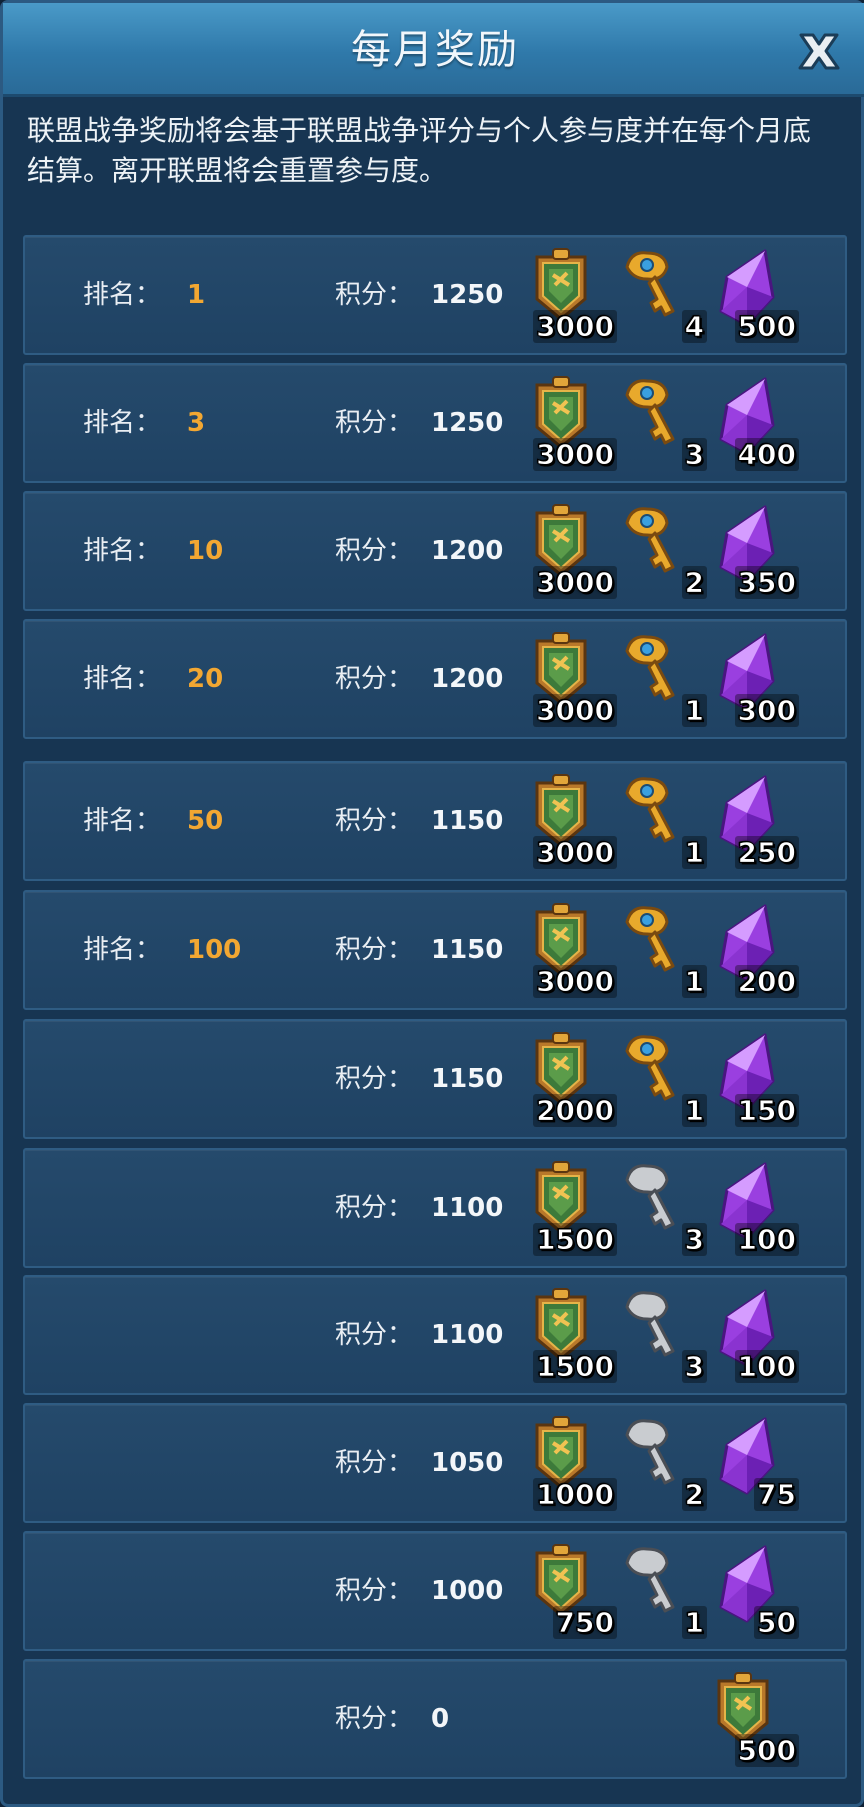 This screenshot has height=1807, width=864. What do you see at coordinates (819, 51) in the screenshot?
I see `close-icon` at bounding box center [819, 51].